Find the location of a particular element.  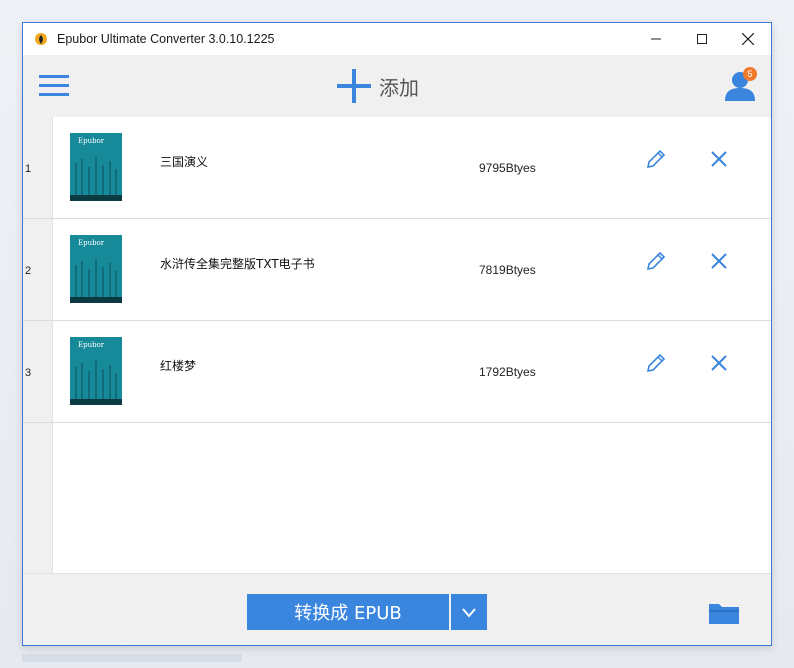

book-size: 7819Btyes is located at coordinates (507, 270).